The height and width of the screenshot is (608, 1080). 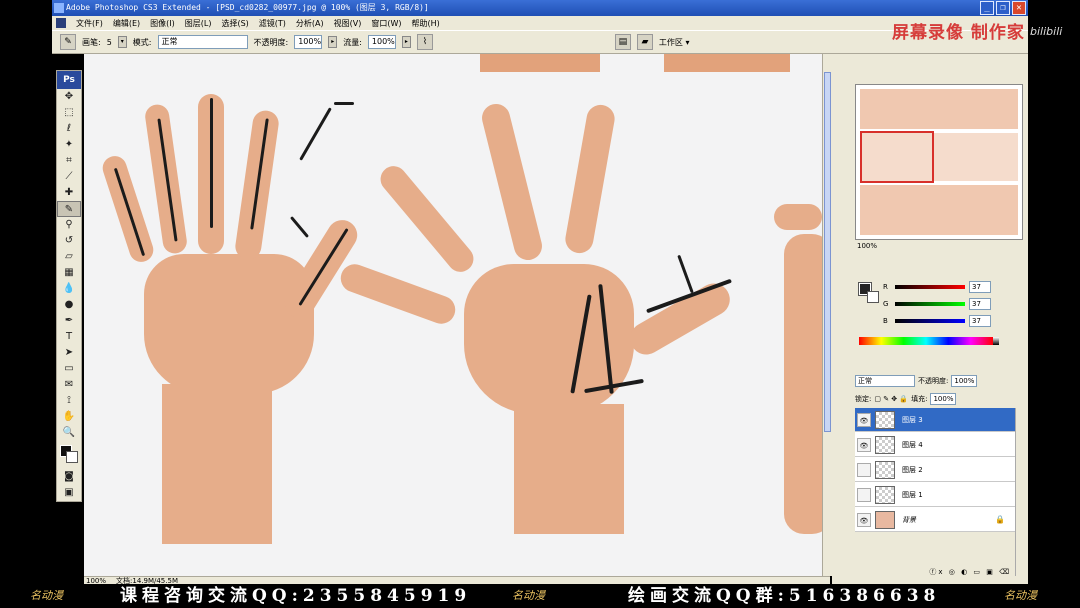 What do you see at coordinates (69, 289) in the screenshot?
I see `blur-tool-icon: 💧` at bounding box center [69, 289].